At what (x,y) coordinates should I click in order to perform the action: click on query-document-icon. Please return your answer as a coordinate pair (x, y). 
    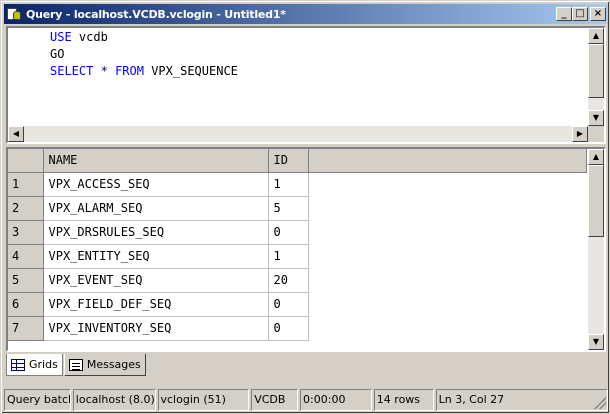
    Looking at the image, I should click on (14, 14).